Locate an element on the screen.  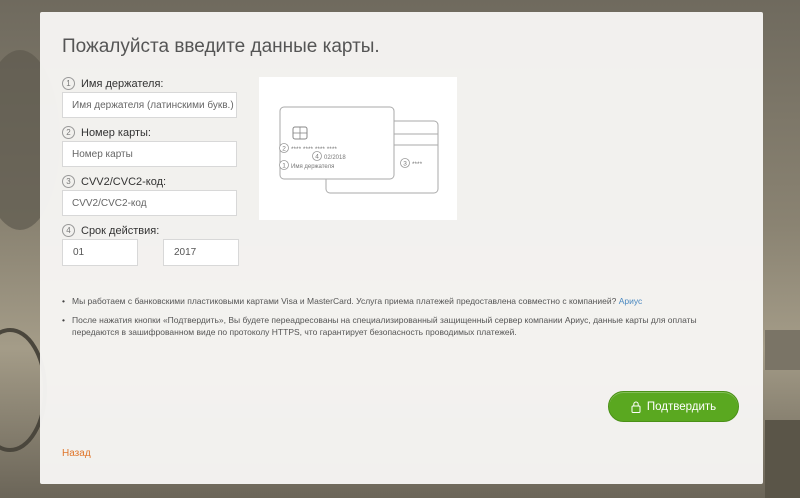
step-number: 4 is located at coordinates (68, 230).